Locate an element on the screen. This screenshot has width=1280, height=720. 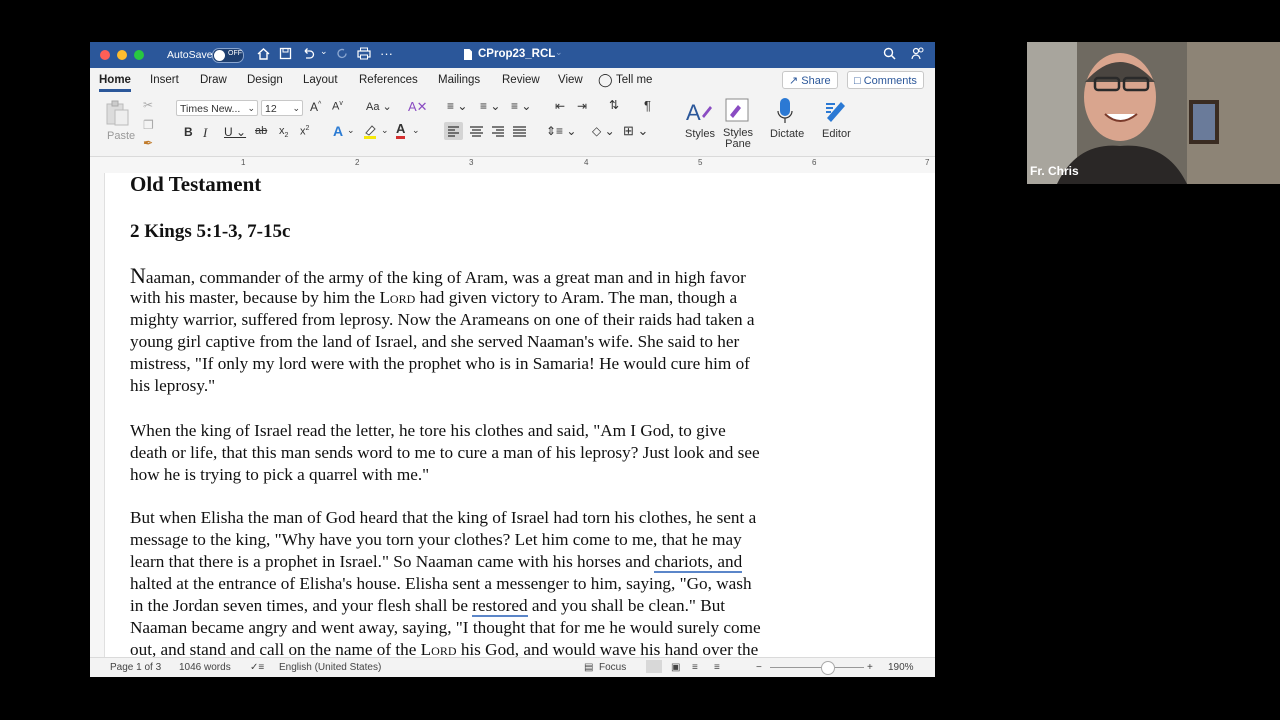
save-icon is located at coordinates (285, 55).